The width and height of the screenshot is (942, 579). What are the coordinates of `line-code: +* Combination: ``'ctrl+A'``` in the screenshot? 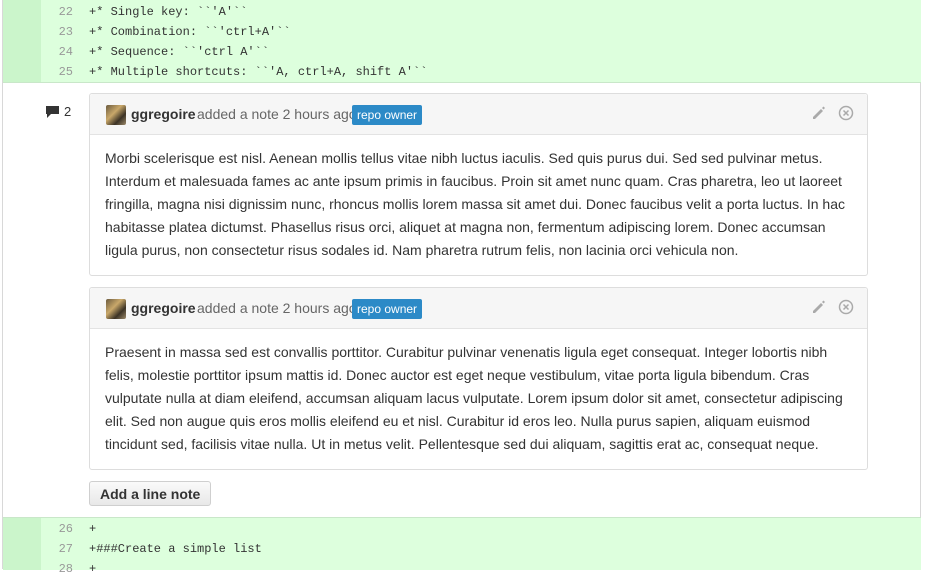 It's located at (190, 32).